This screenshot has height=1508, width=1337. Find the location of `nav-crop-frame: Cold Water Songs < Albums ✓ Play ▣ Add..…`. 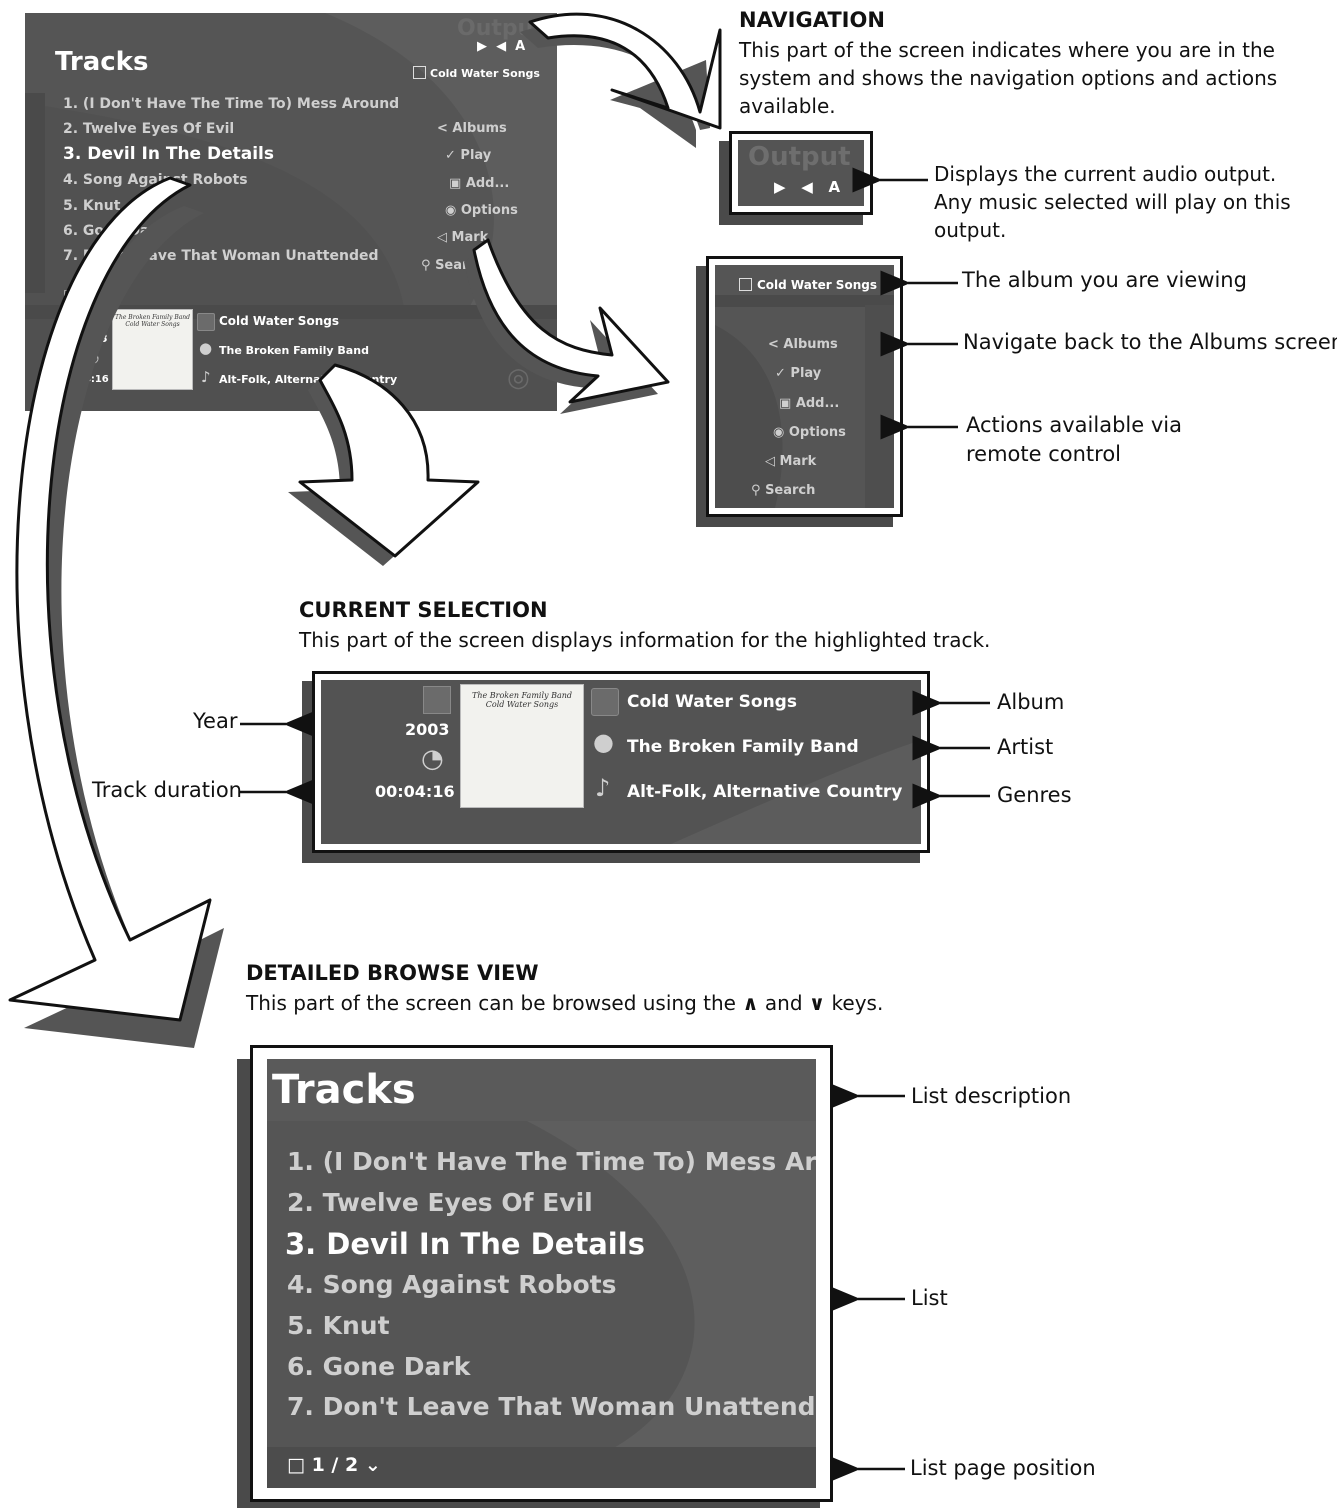

nav-crop-frame: Cold Water Songs < Albums ✓ Play ▣ Add..… is located at coordinates (804, 386).